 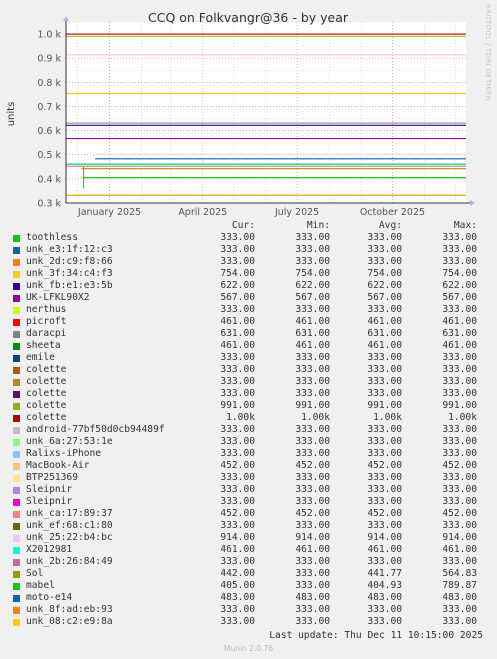 What do you see at coordinates (247, 466) in the screenshot?
I see `legend-row: MacBook-Air 452.00 452.00 452.00 452.00` at bounding box center [247, 466].